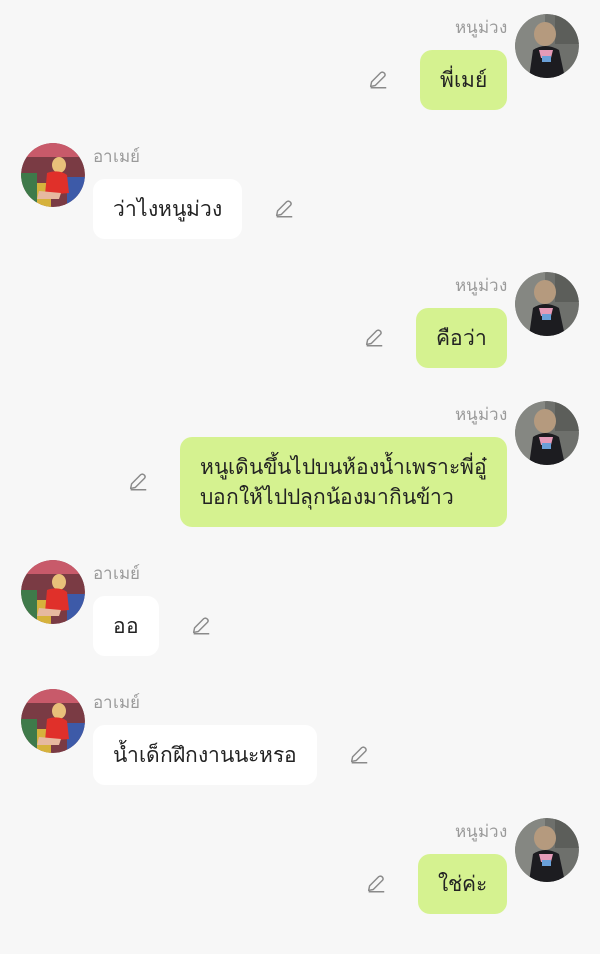 The width and height of the screenshot is (600, 954). What do you see at coordinates (126, 626) in the screenshot?
I see `message-bubble: ออ` at bounding box center [126, 626].